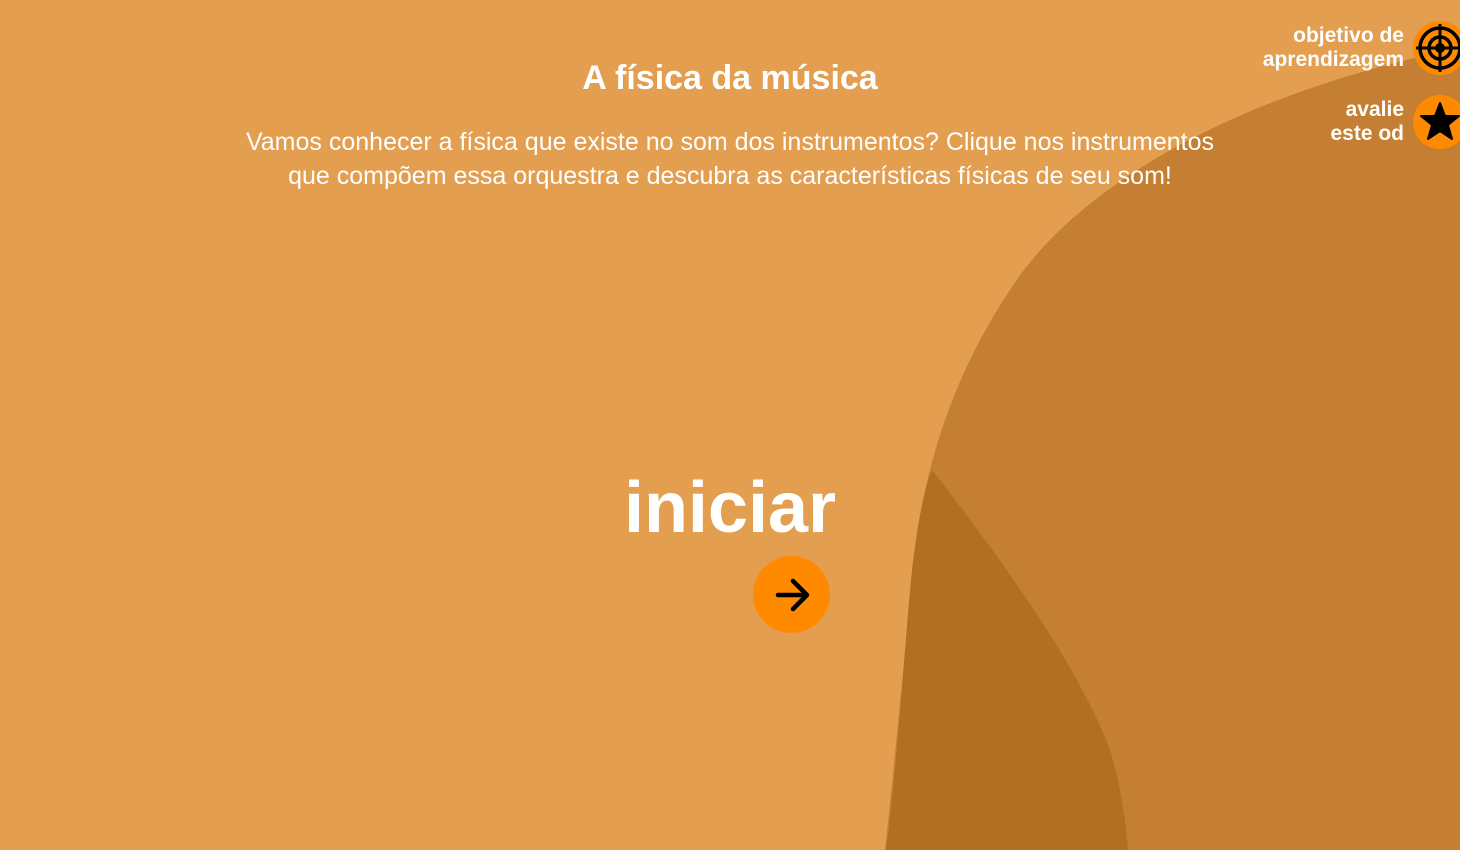 The height and width of the screenshot is (850, 1460). I want to click on learning-objective-label: objetivo de aprendizagem, so click(1333, 47).